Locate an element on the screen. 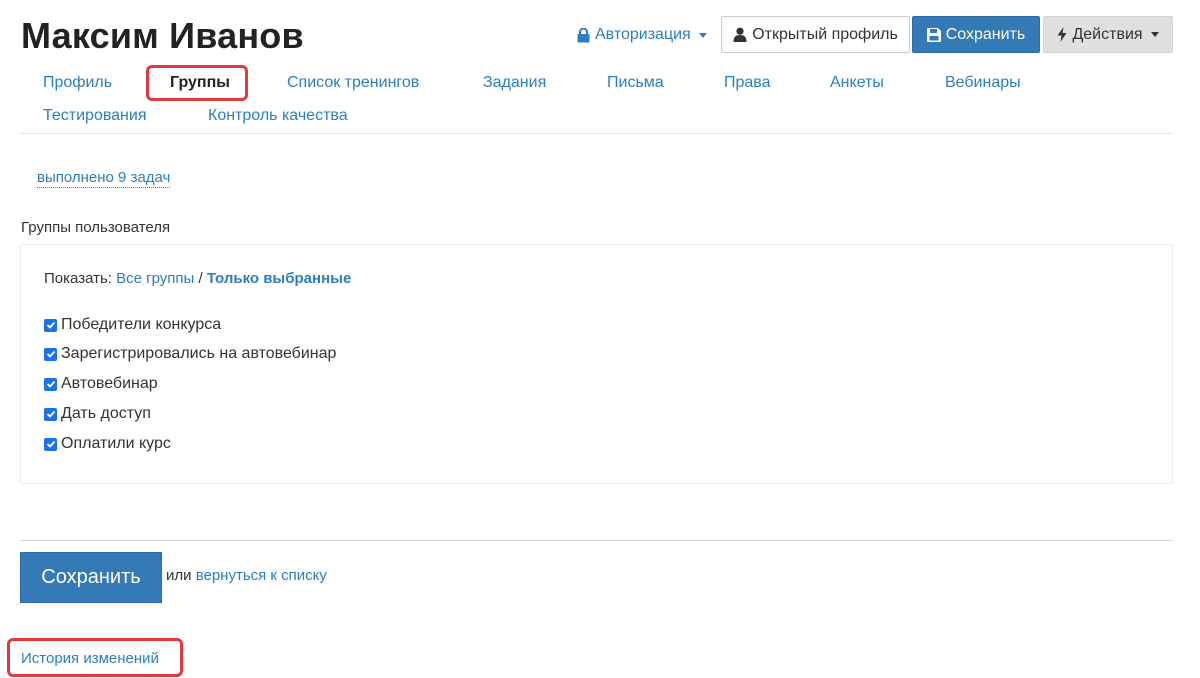  open-profile-button: Открытый профиль is located at coordinates (815, 34).